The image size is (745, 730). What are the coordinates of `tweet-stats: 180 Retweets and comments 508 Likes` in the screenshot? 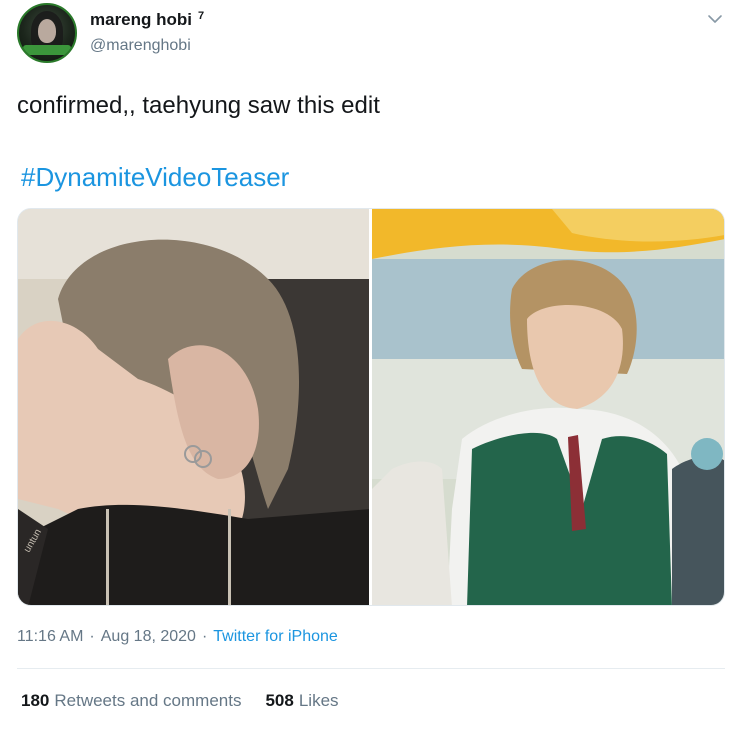 It's located at (180, 701).